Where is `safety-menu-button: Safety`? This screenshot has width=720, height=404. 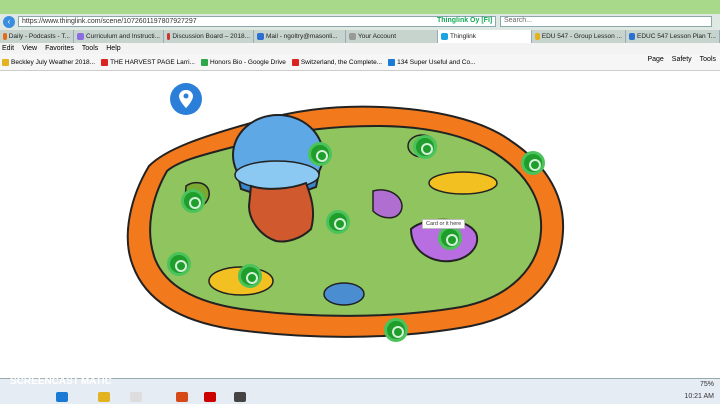 safety-menu-button: Safety is located at coordinates (682, 59).